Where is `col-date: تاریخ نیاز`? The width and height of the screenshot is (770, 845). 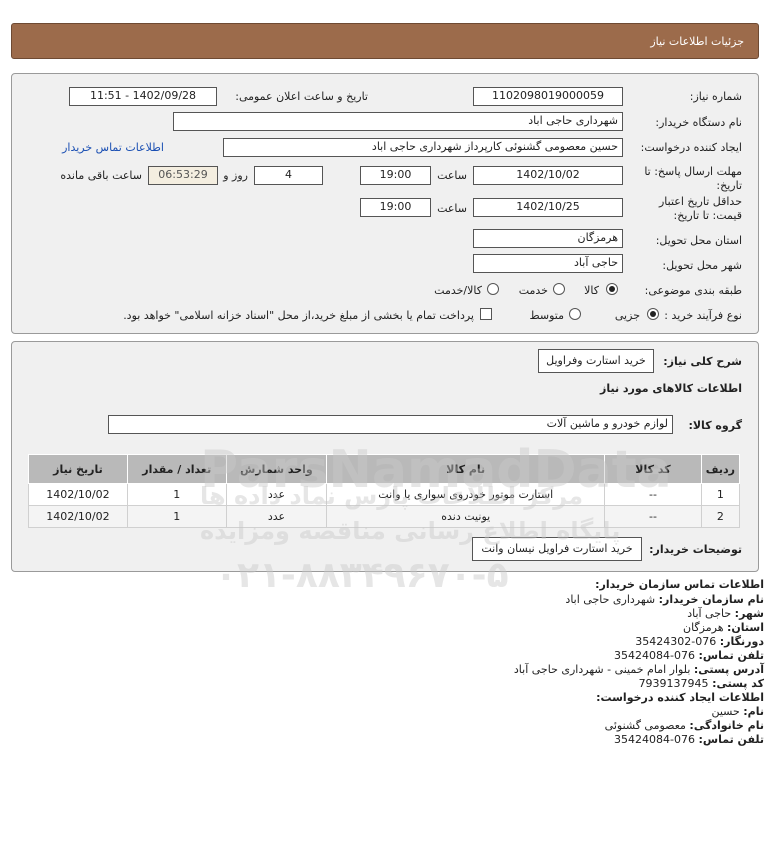 col-date: تاریخ نیاز is located at coordinates (78, 469).